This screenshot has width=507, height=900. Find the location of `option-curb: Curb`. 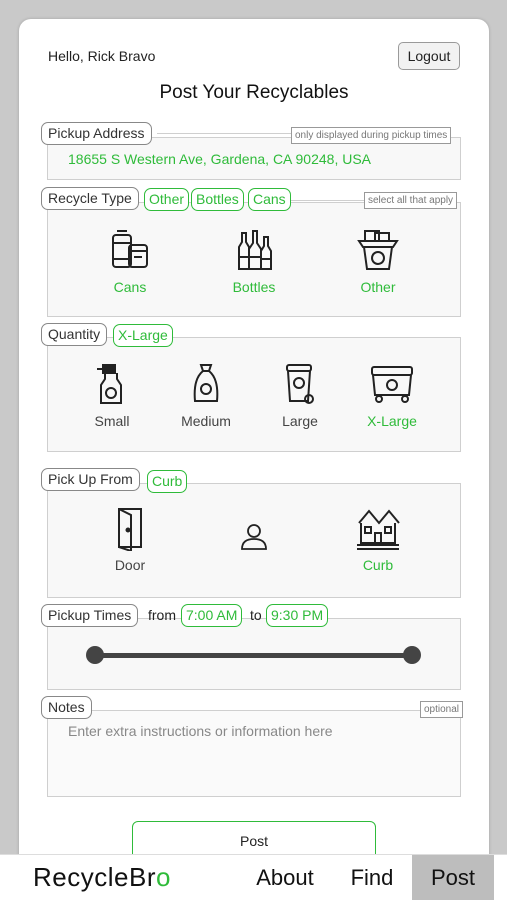

option-curb: Curb is located at coordinates (378, 539).